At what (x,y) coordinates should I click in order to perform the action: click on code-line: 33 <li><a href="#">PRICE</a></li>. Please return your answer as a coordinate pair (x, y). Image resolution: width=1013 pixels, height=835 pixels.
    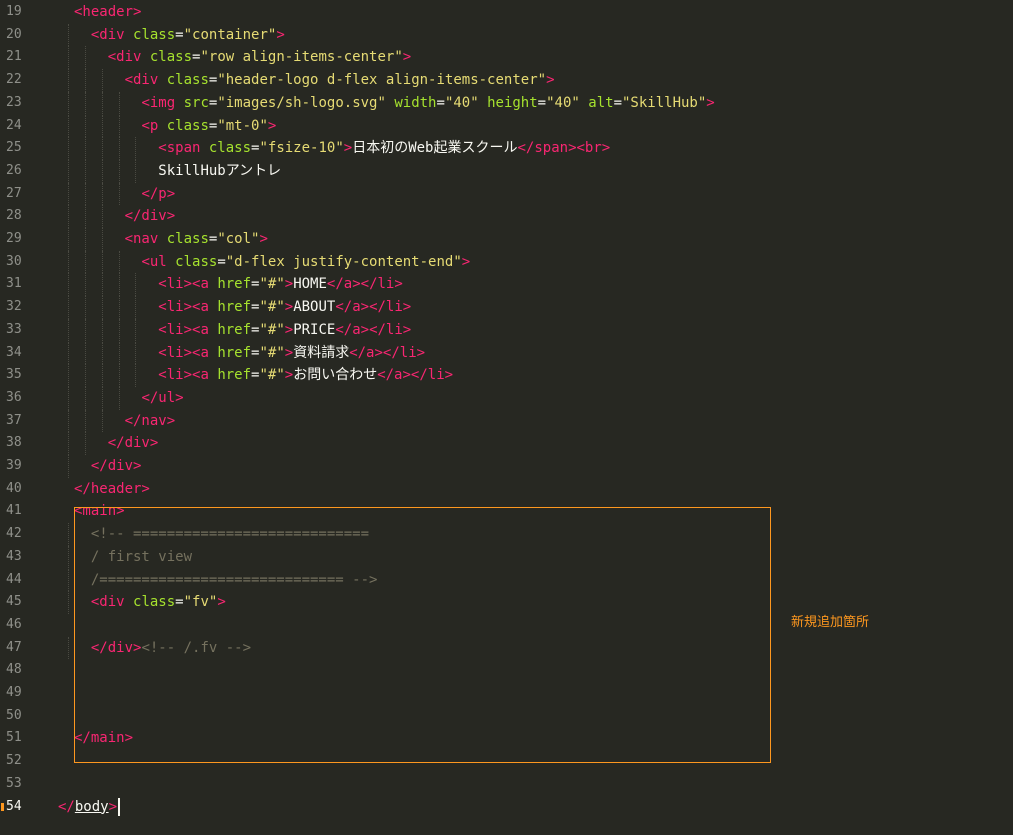
    Looking at the image, I should click on (506, 330).